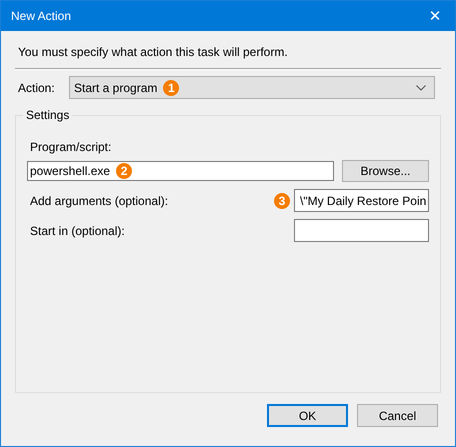  What do you see at coordinates (41, 16) in the screenshot?
I see `window-title: New Action` at bounding box center [41, 16].